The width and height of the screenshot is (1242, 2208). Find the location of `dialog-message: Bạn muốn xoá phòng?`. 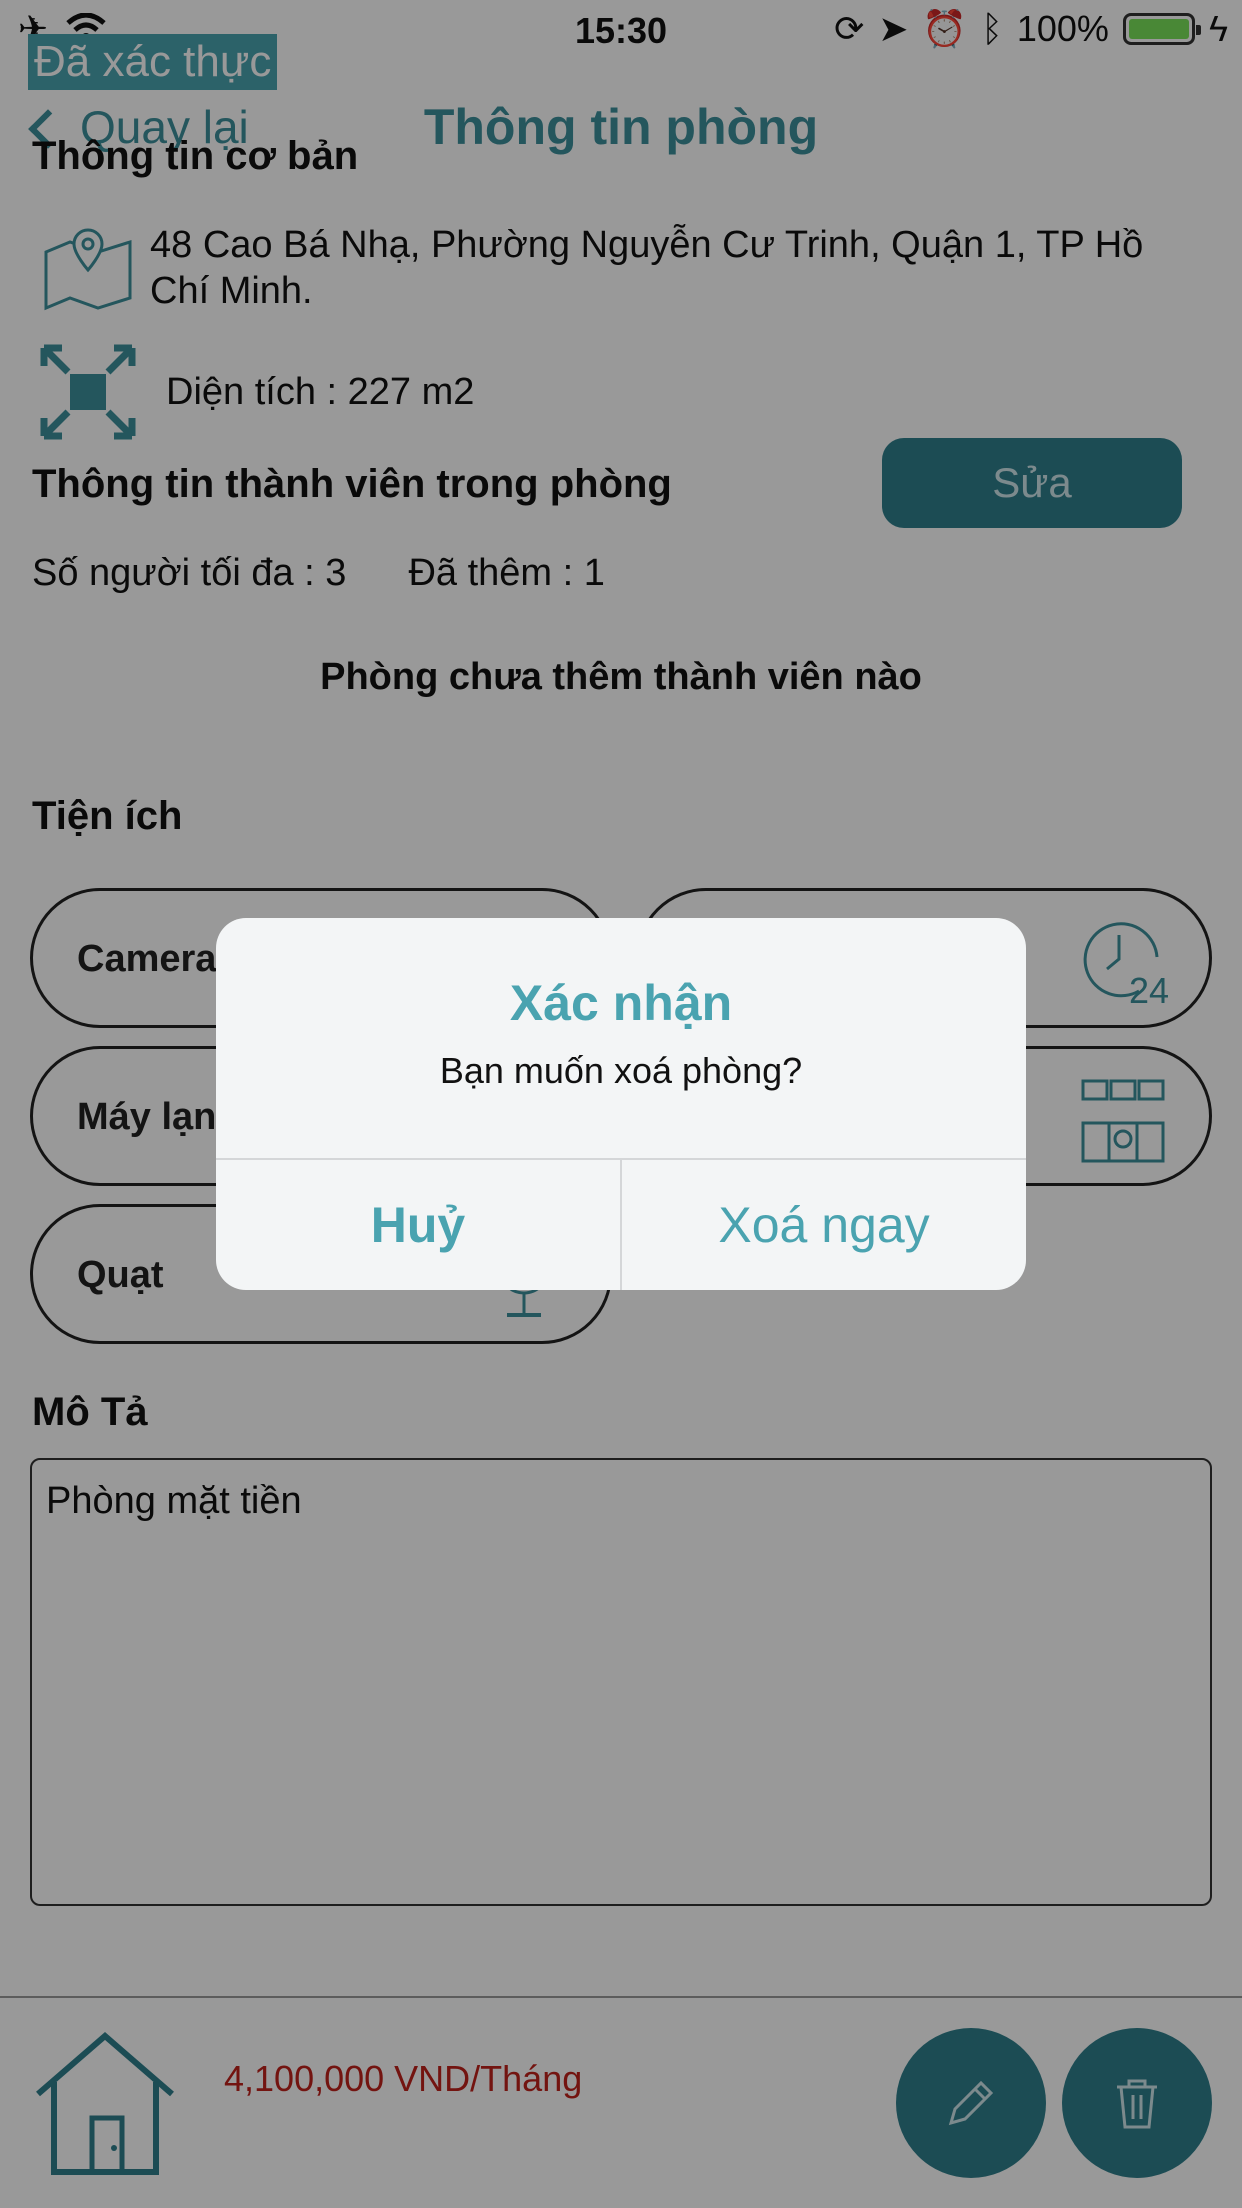

dialog-message: Bạn muốn xoá phòng? is located at coordinates (621, 1070).